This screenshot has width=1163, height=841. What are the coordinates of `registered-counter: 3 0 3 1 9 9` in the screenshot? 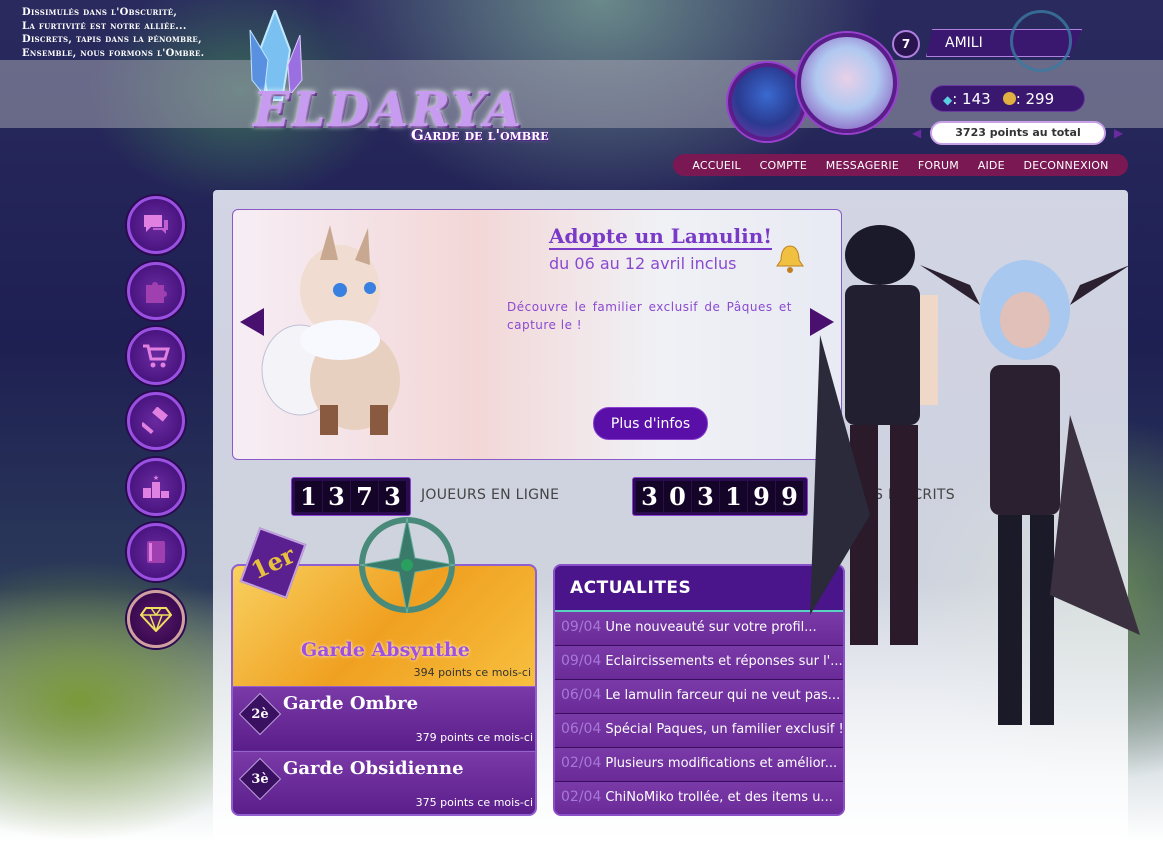 It's located at (720, 496).